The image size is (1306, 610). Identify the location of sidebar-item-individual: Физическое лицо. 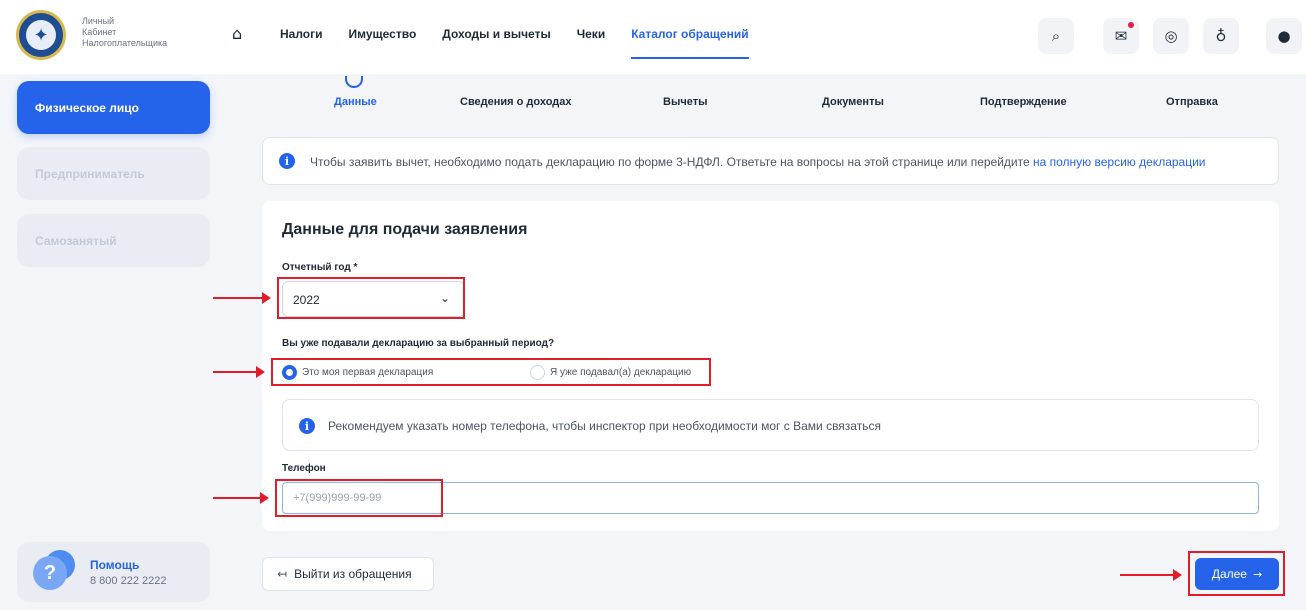
(113, 107).